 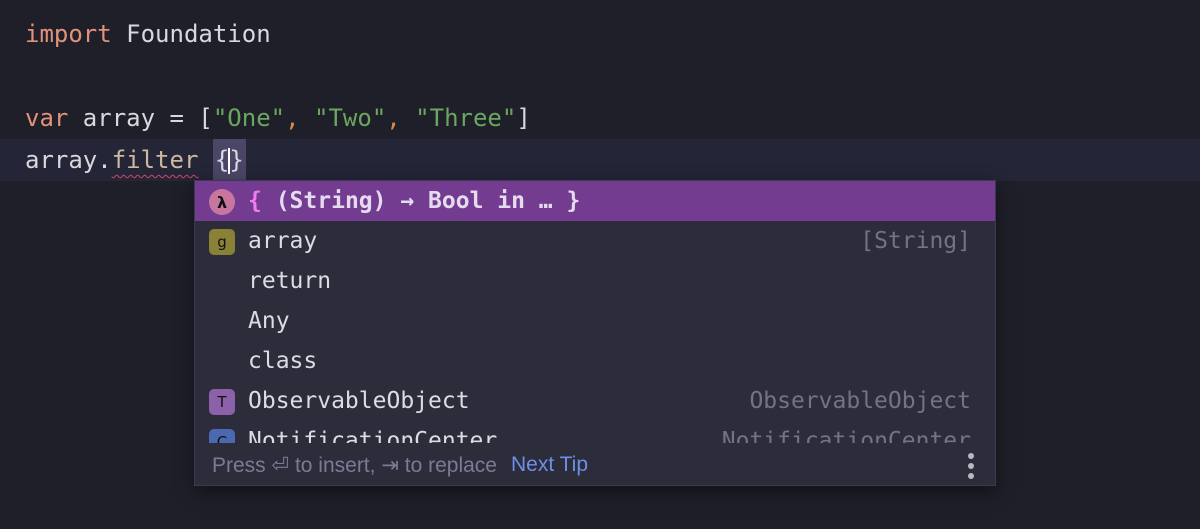 I want to click on placeholder-open-brace: {, so click(x=222, y=160).